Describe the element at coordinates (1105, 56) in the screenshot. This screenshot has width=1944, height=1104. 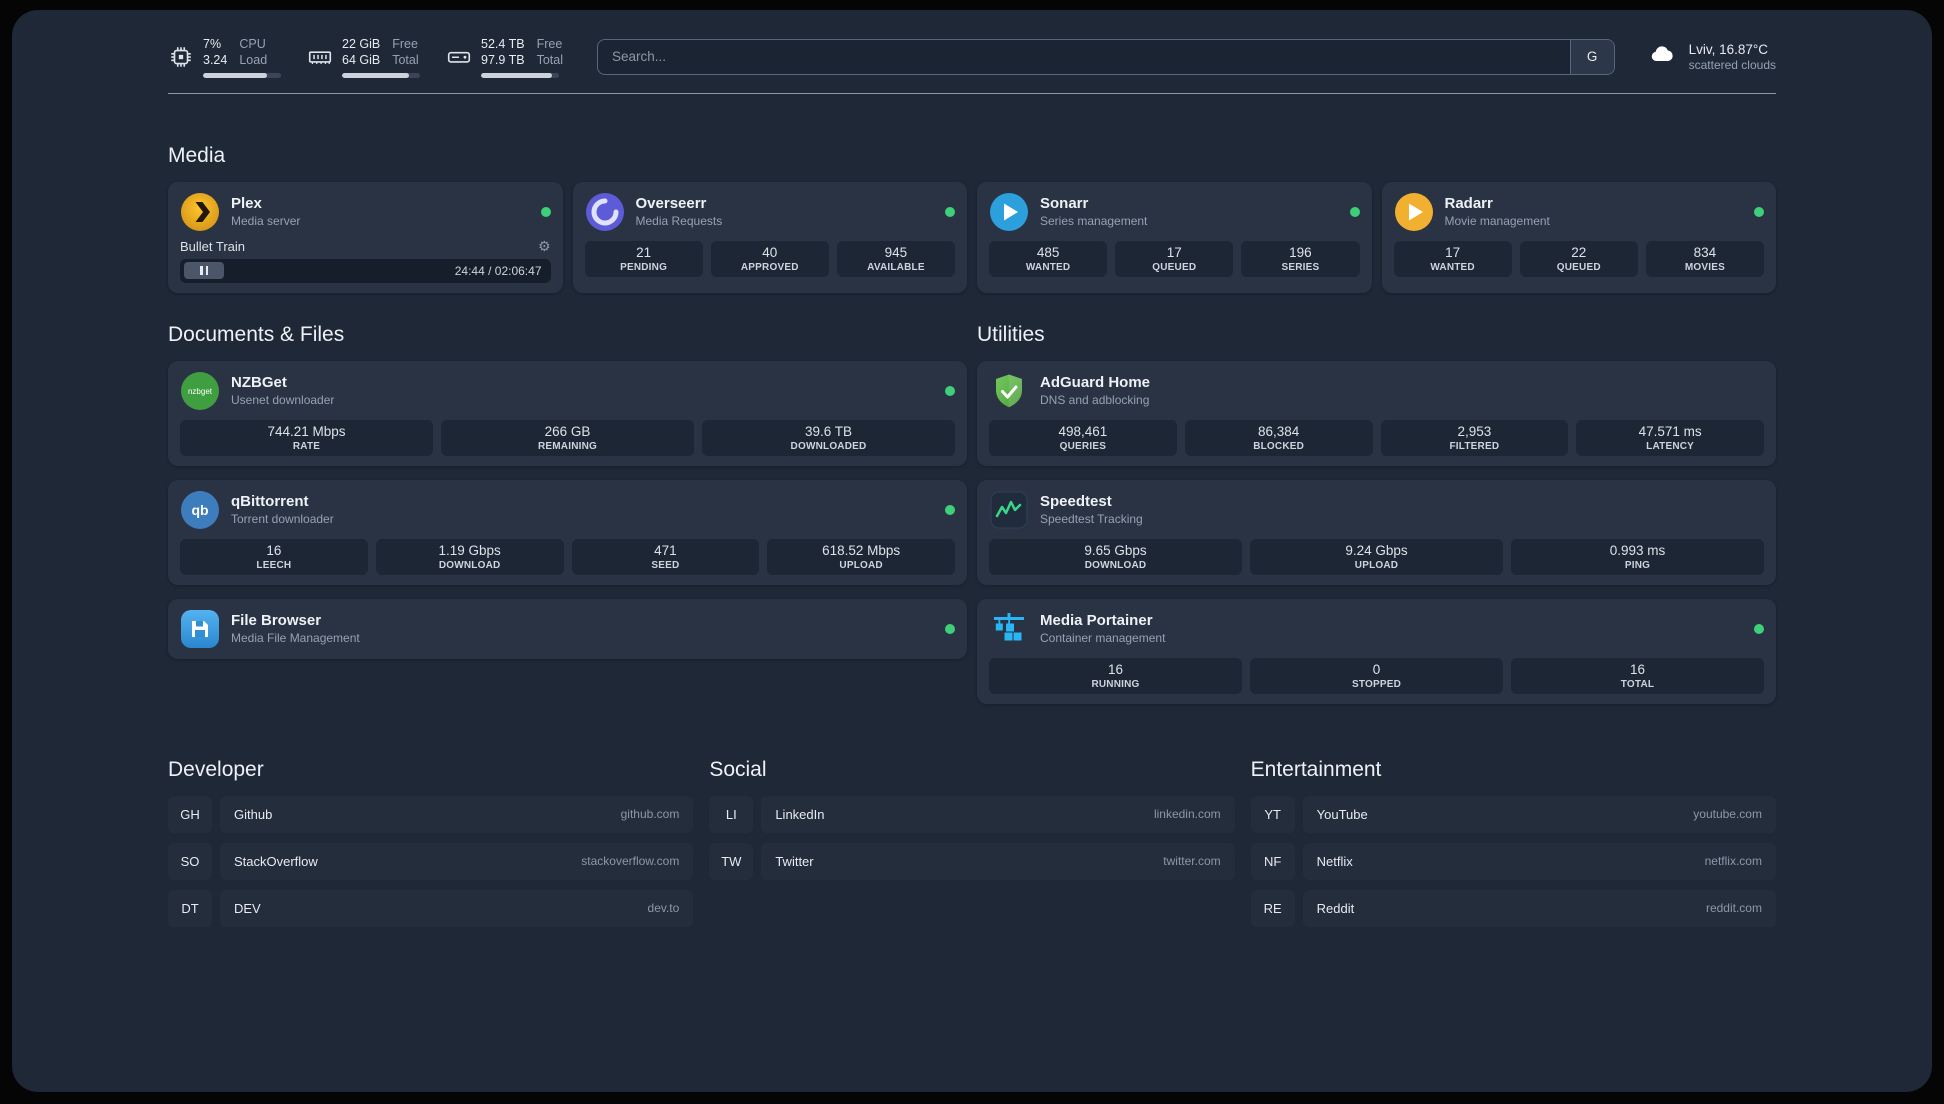
I see `search-input` at that location.